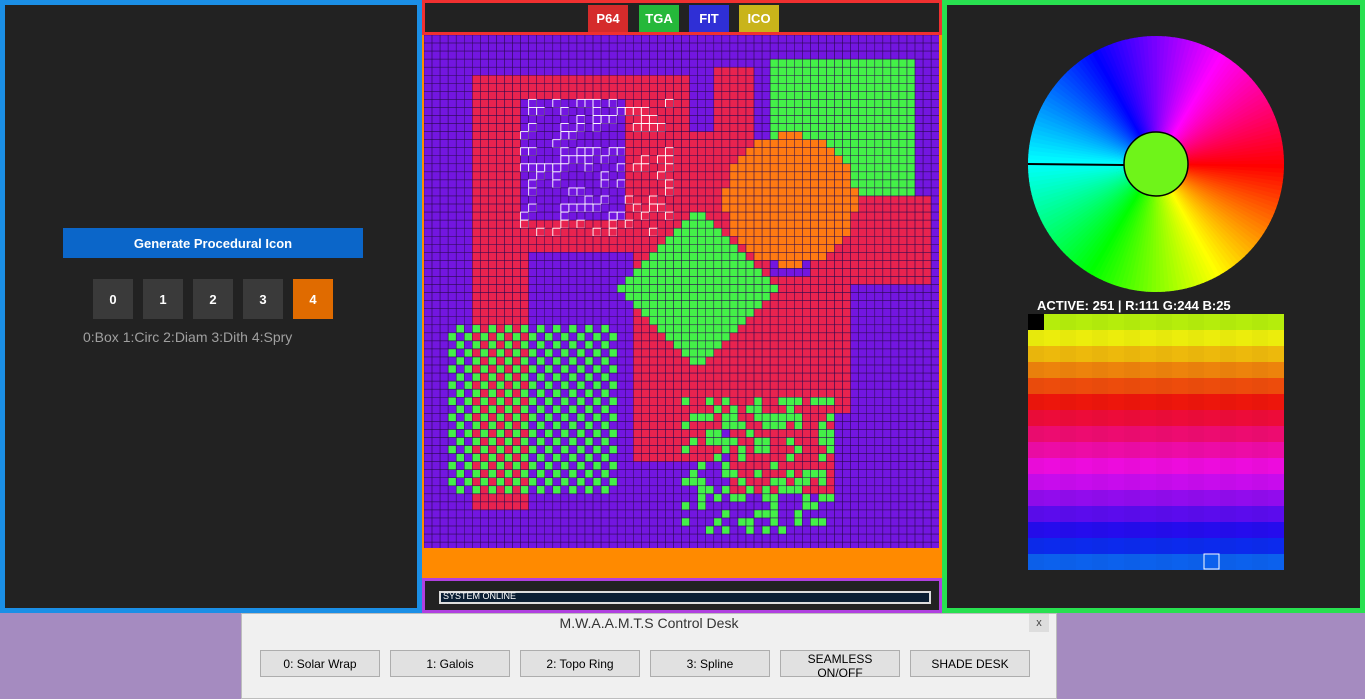  What do you see at coordinates (213, 299) in the screenshot?
I see `shape-diamond-button: 2` at bounding box center [213, 299].